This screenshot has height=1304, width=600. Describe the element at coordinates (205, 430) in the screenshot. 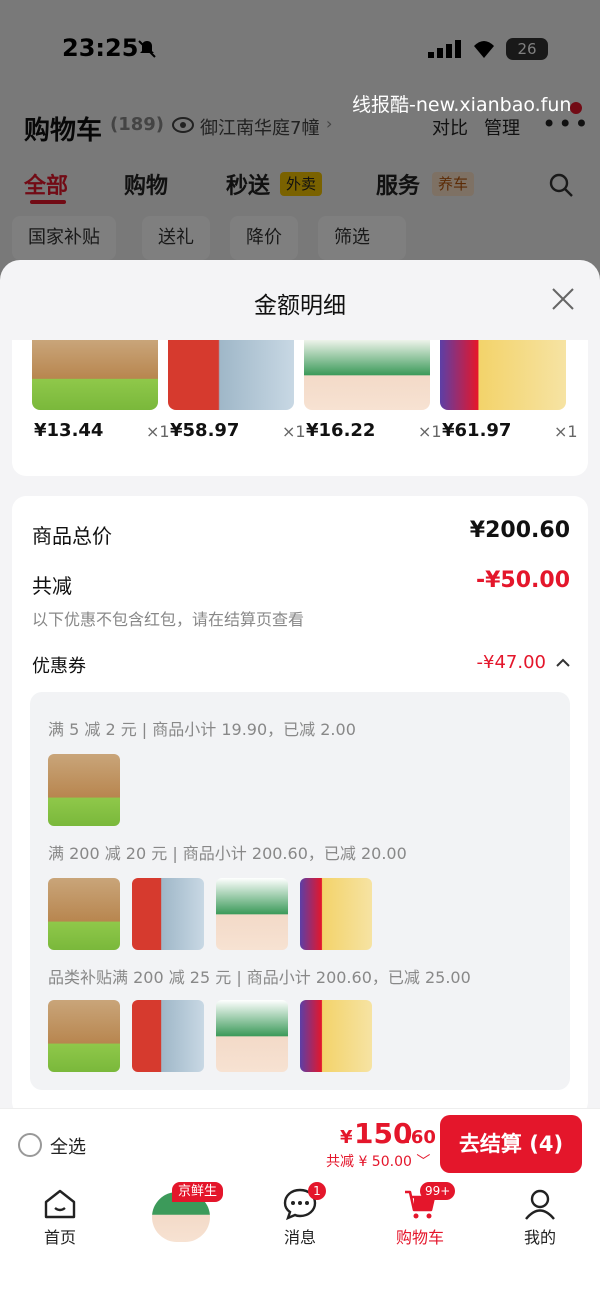

I see `product-price: ¥58.97` at that location.